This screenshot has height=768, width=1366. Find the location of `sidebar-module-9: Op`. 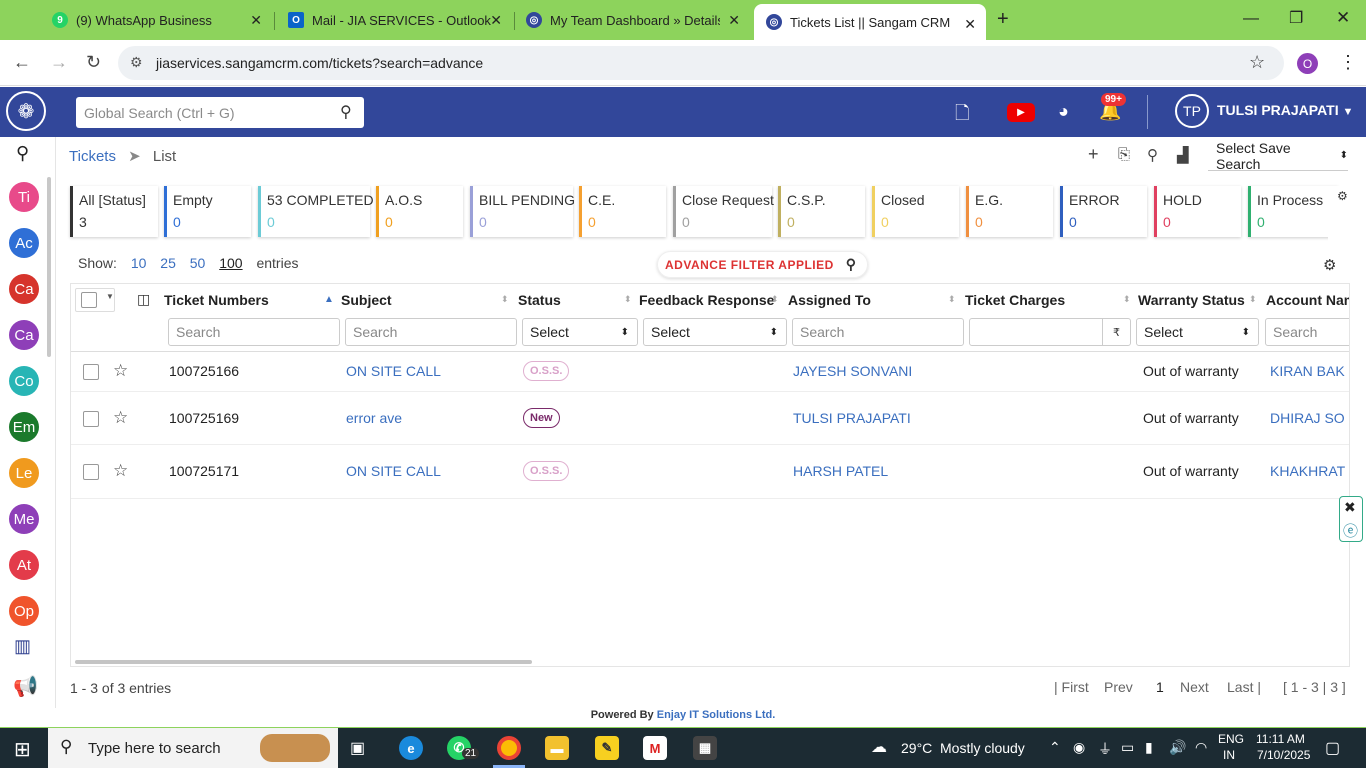

sidebar-module-9: Op is located at coordinates (24, 611).